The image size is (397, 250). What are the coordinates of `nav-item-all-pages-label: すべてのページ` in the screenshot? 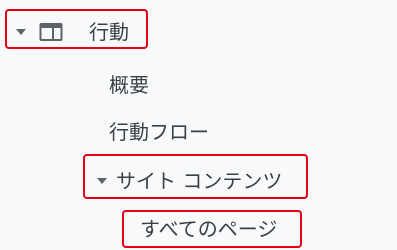 It's located at (209, 229).